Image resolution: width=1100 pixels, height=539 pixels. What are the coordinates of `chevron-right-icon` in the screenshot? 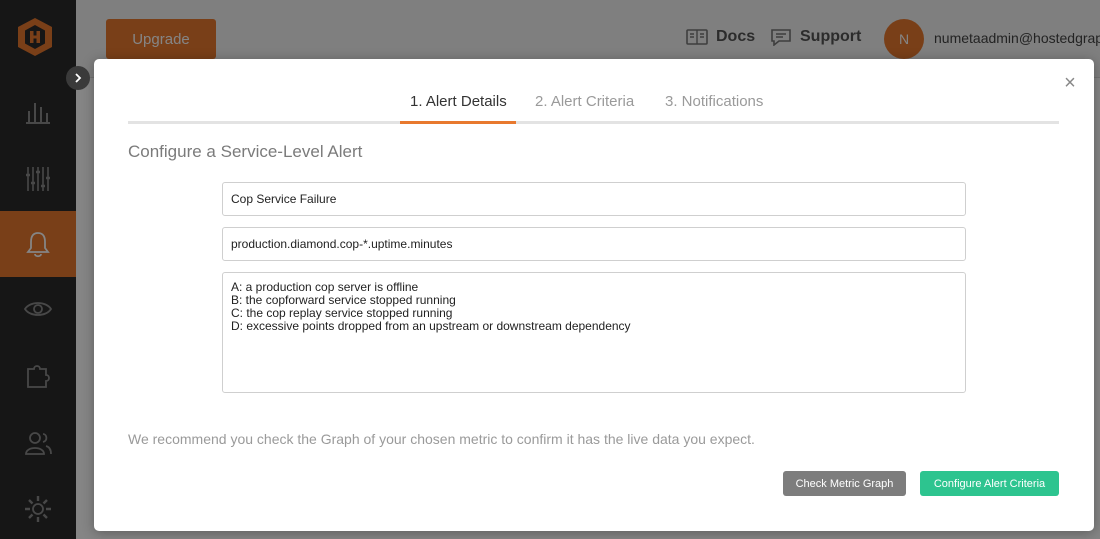 It's located at (78, 78).